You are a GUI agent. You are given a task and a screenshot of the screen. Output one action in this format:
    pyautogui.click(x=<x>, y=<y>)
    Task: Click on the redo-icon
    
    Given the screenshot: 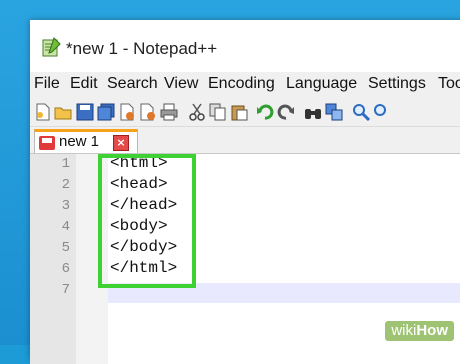 What is the action you would take?
    pyautogui.click(x=286, y=112)
    